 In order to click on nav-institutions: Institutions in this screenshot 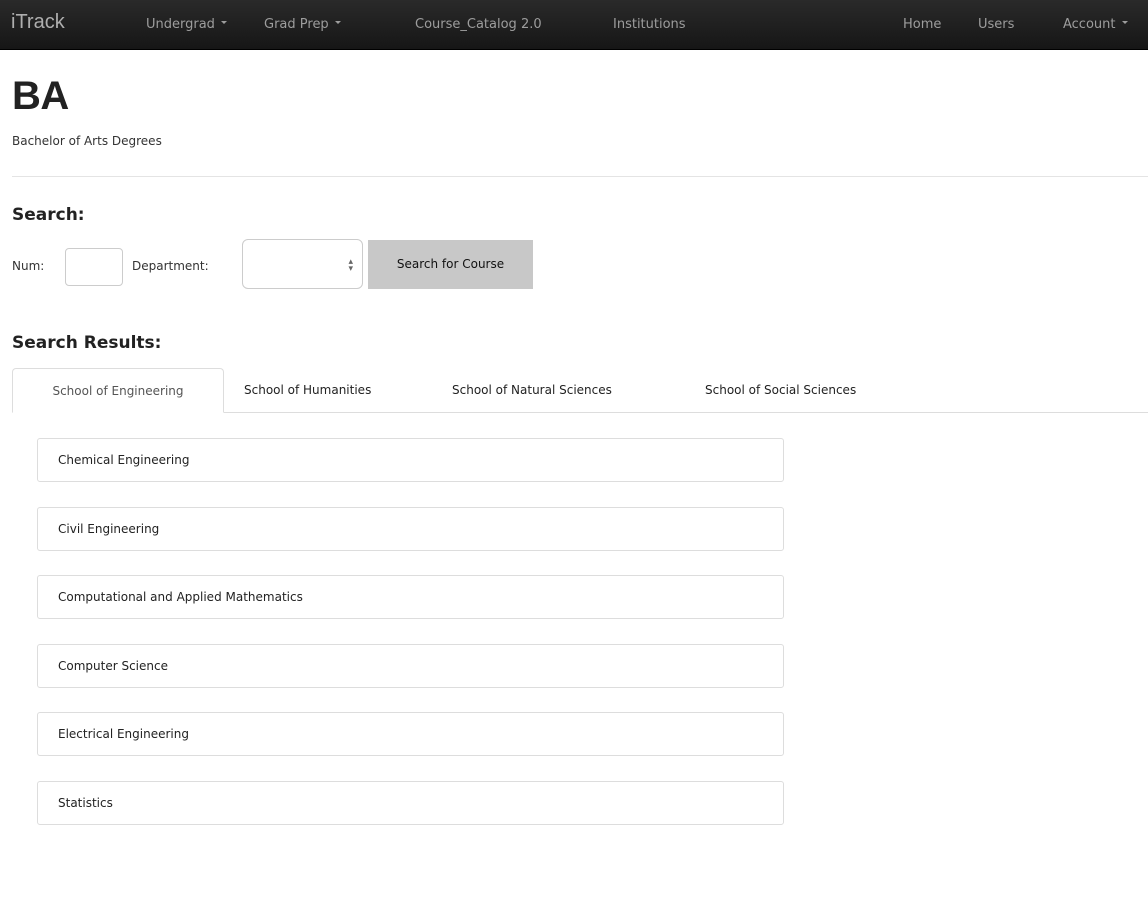, I will do `click(649, 25)`.